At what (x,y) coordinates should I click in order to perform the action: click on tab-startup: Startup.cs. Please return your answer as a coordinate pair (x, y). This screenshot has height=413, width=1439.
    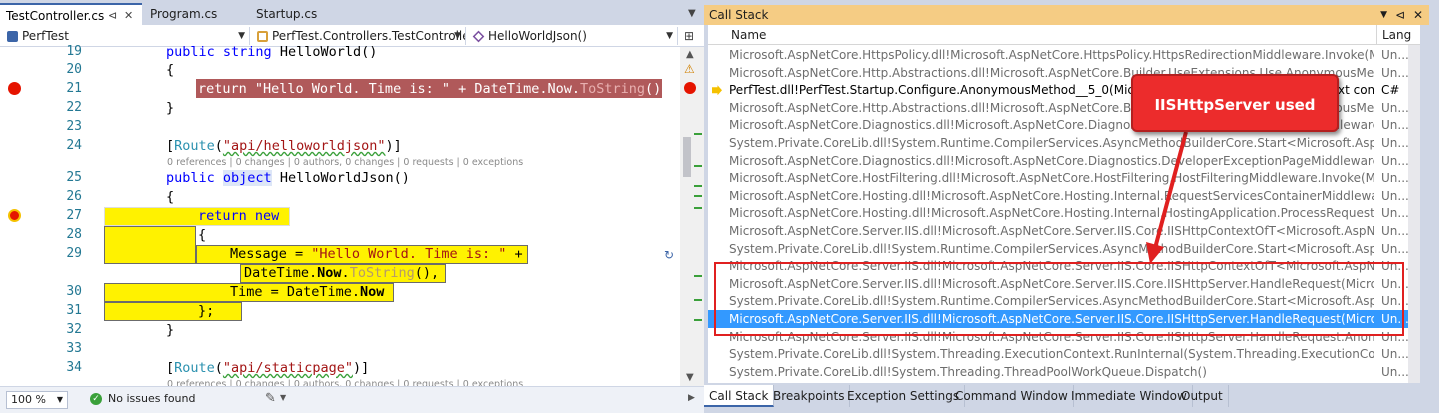
    Looking at the image, I should click on (302, 14).